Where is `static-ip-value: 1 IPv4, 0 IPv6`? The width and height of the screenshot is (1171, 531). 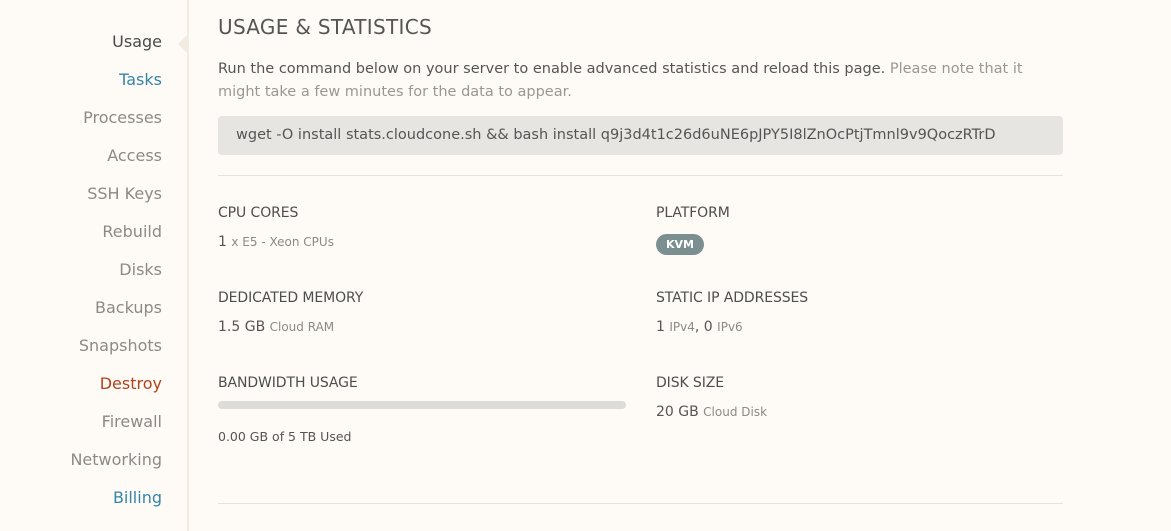
static-ip-value: 1 IPv4, 0 IPv6 is located at coordinates (699, 327).